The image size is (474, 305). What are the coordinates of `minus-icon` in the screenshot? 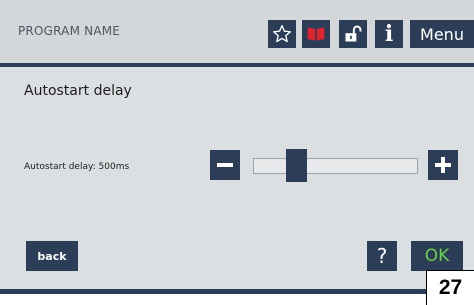 It's located at (225, 165).